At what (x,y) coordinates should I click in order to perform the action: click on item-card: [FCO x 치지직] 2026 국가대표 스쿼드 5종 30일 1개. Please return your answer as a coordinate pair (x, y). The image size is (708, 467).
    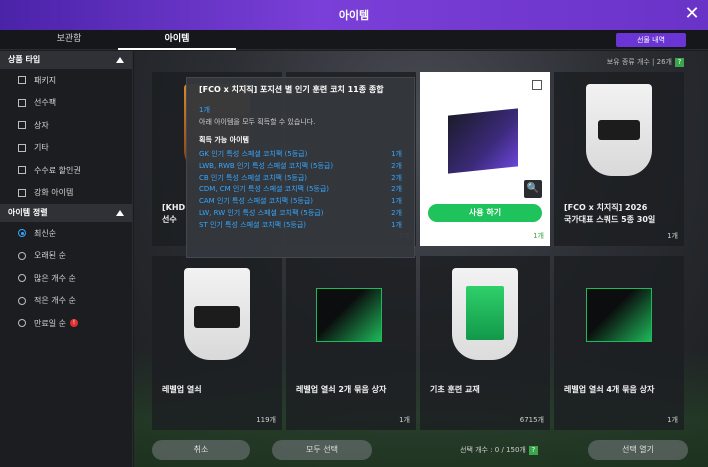
    Looking at the image, I should click on (619, 159).